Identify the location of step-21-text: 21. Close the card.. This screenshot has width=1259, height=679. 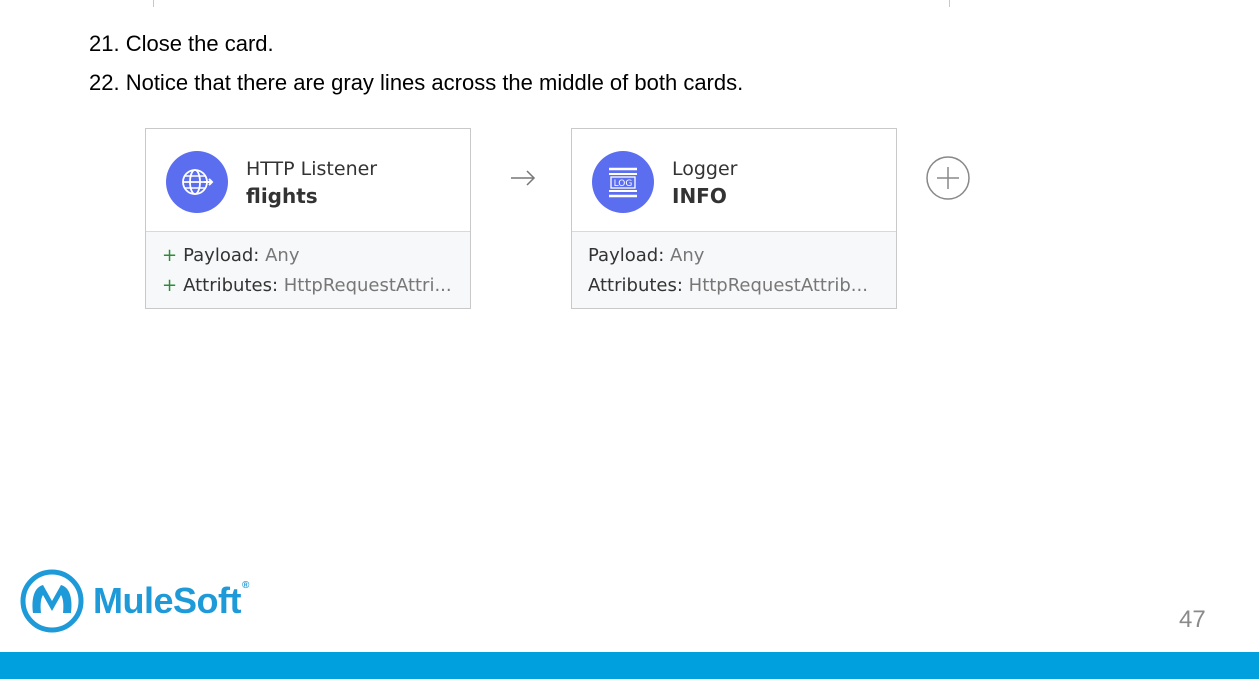
(181, 43).